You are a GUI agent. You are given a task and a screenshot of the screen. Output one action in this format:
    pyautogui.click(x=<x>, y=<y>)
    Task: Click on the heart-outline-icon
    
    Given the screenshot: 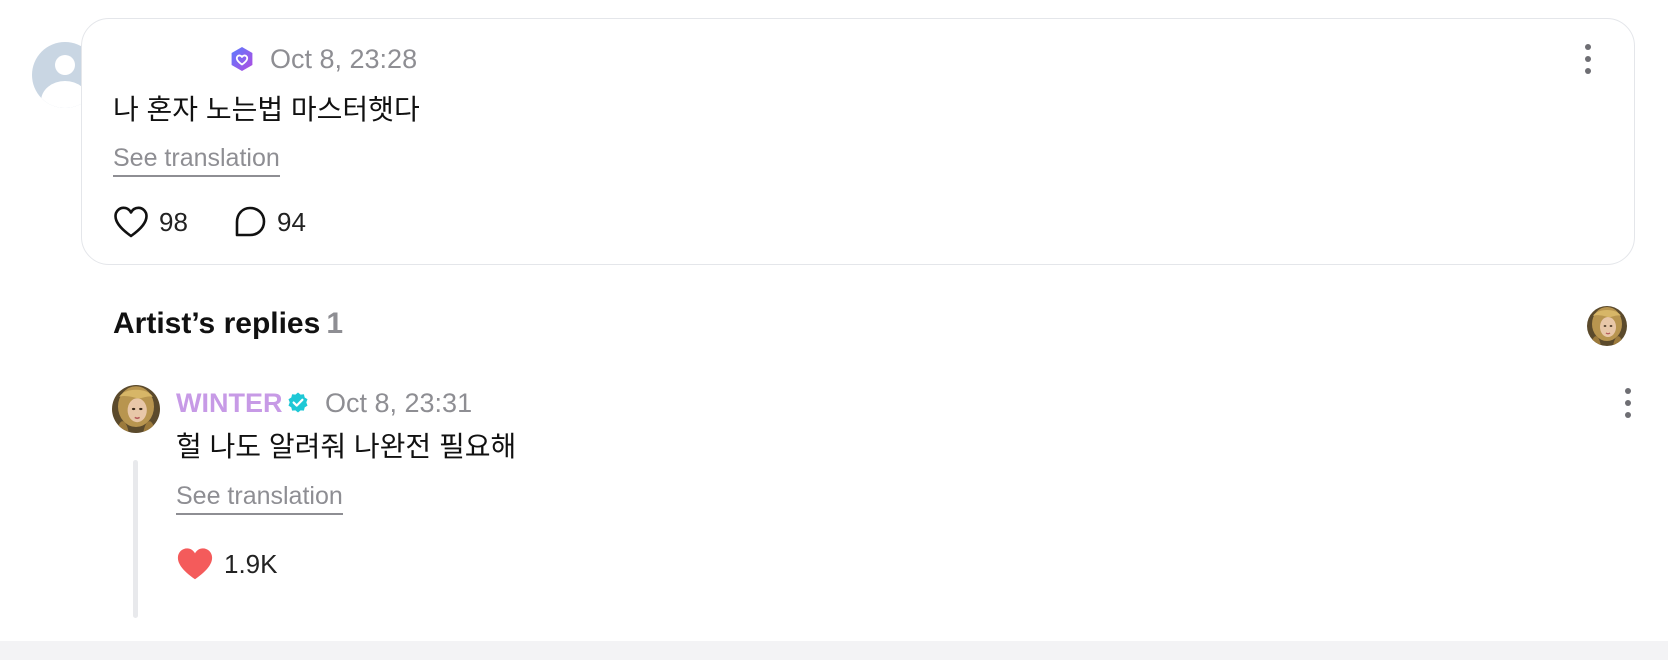 What is the action you would take?
    pyautogui.click(x=131, y=222)
    